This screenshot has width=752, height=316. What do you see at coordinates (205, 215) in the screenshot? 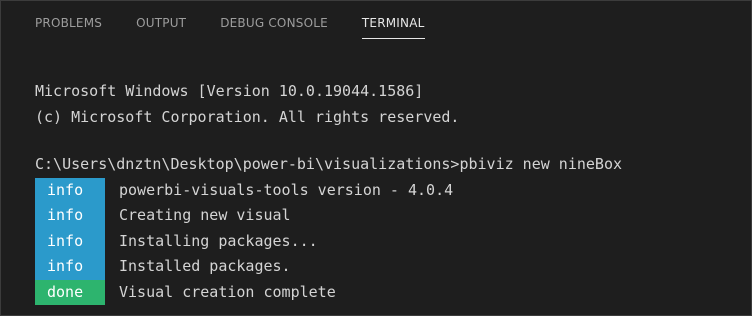
I see `log-message: Creating new visual` at bounding box center [205, 215].